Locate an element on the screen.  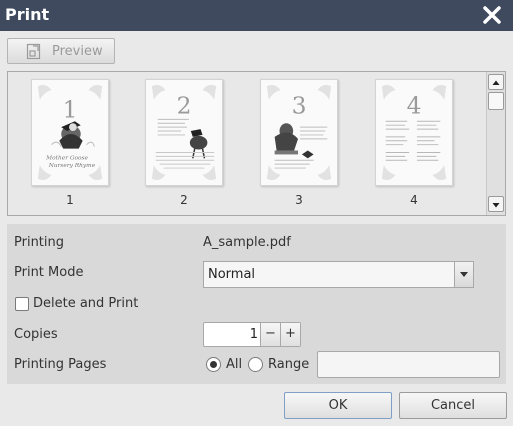
all-pages-radio is located at coordinates (213, 364).